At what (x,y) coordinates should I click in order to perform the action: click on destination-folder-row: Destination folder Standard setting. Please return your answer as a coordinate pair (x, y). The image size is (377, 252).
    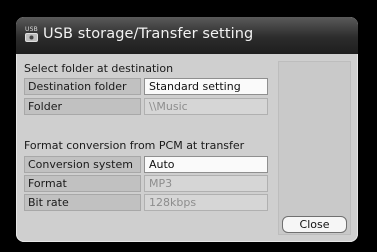
    Looking at the image, I should click on (148, 86).